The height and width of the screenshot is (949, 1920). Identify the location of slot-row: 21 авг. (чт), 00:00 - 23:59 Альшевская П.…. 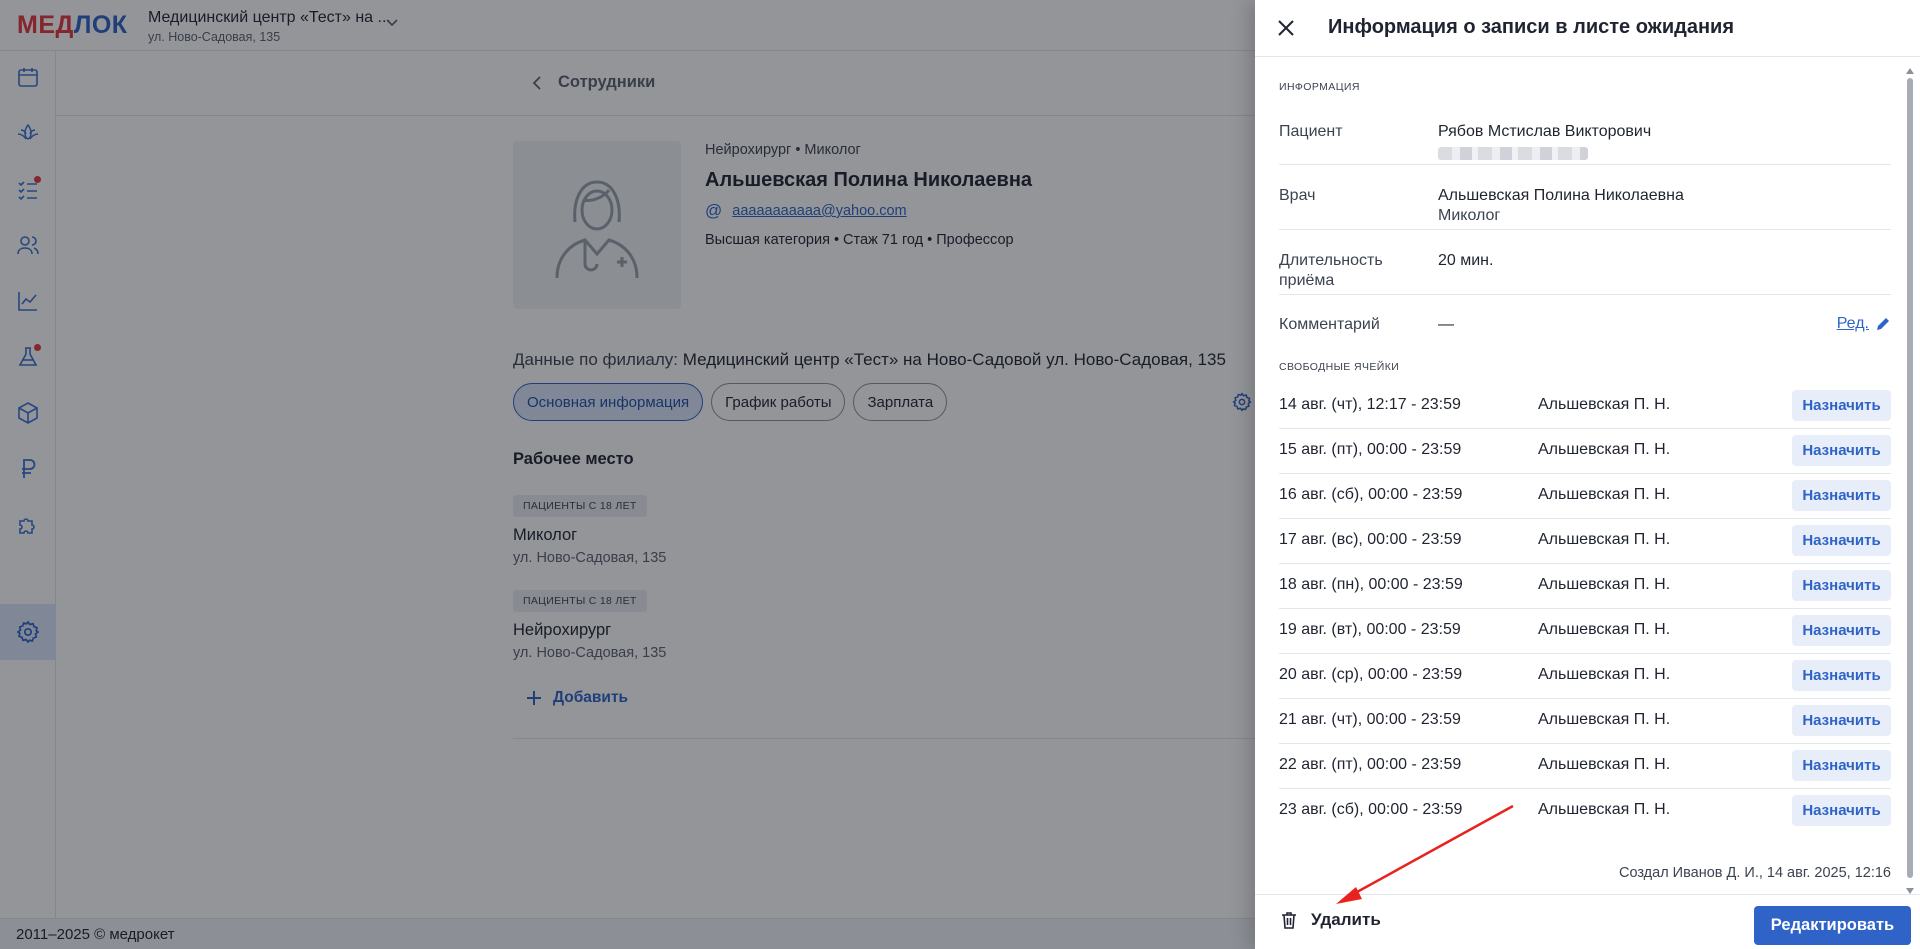
(1585, 721).